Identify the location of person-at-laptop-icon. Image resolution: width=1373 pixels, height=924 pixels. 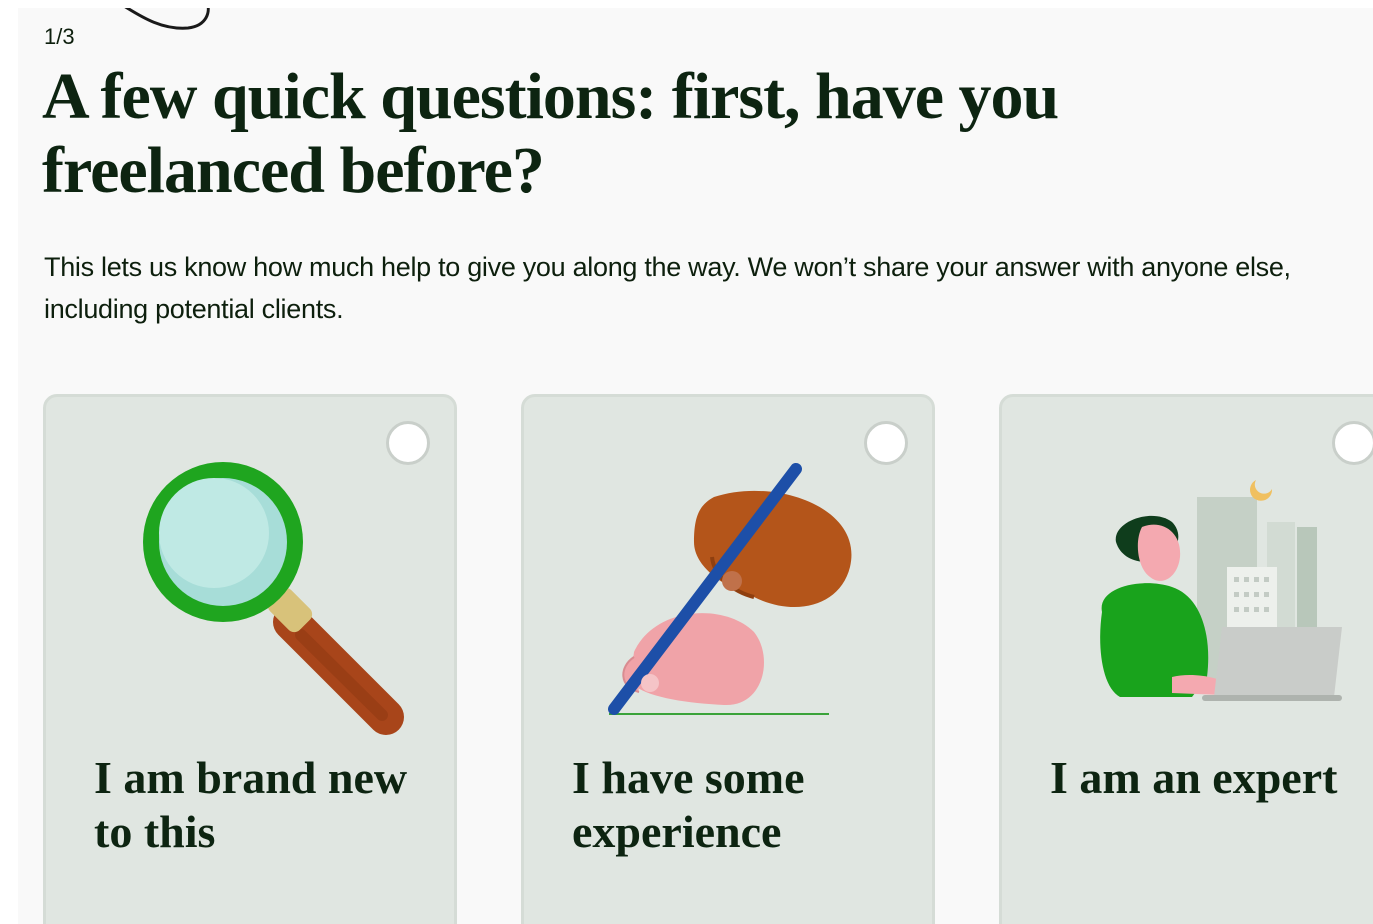
(1221, 590).